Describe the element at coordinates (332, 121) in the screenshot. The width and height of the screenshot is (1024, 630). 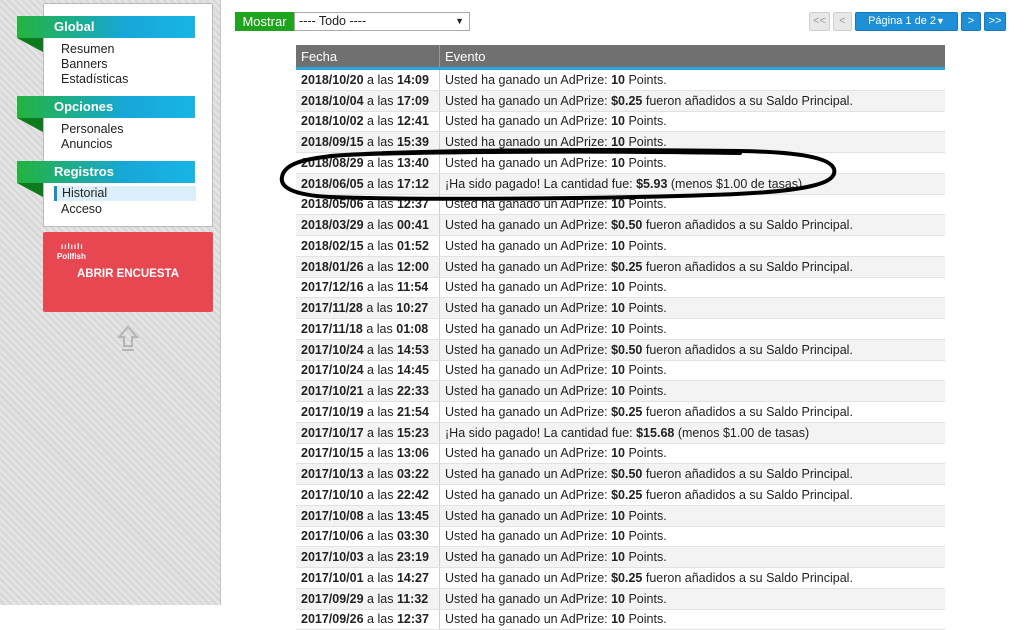
I see `date-value: 2018/10/02` at that location.